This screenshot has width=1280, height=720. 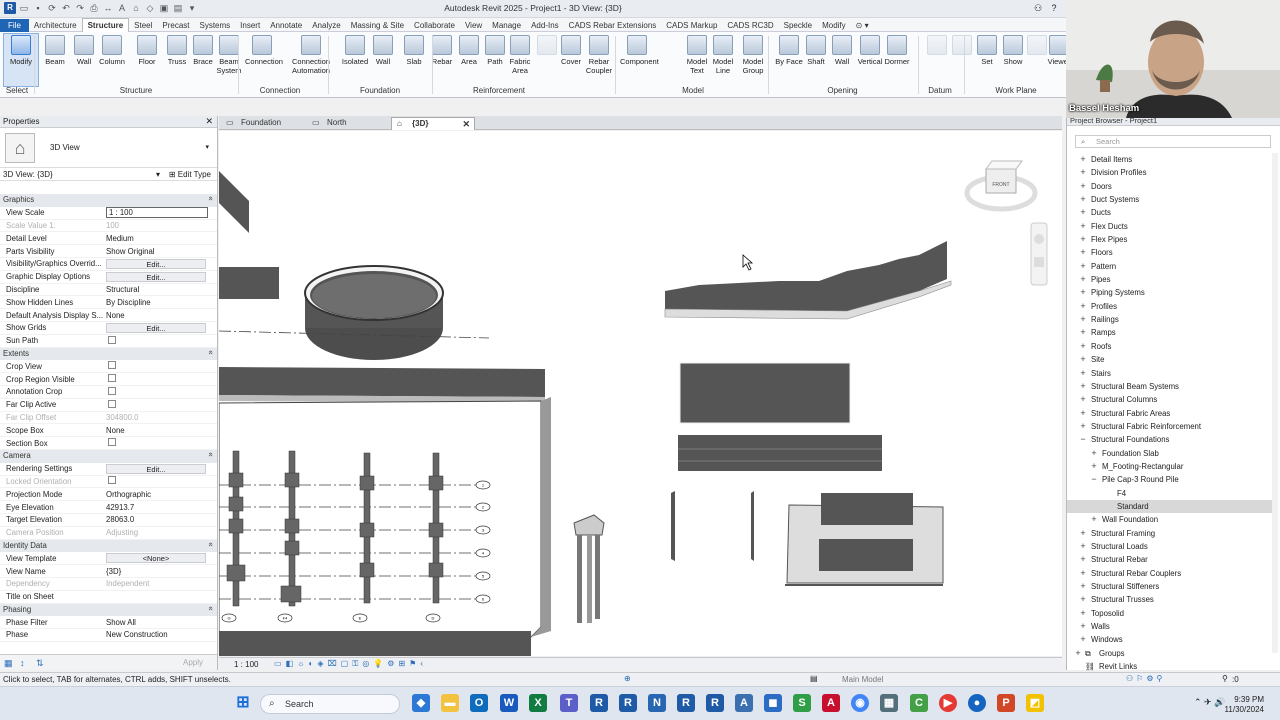 What do you see at coordinates (157, 213) in the screenshot?
I see `view-scale-input: 1 : 100` at bounding box center [157, 213].